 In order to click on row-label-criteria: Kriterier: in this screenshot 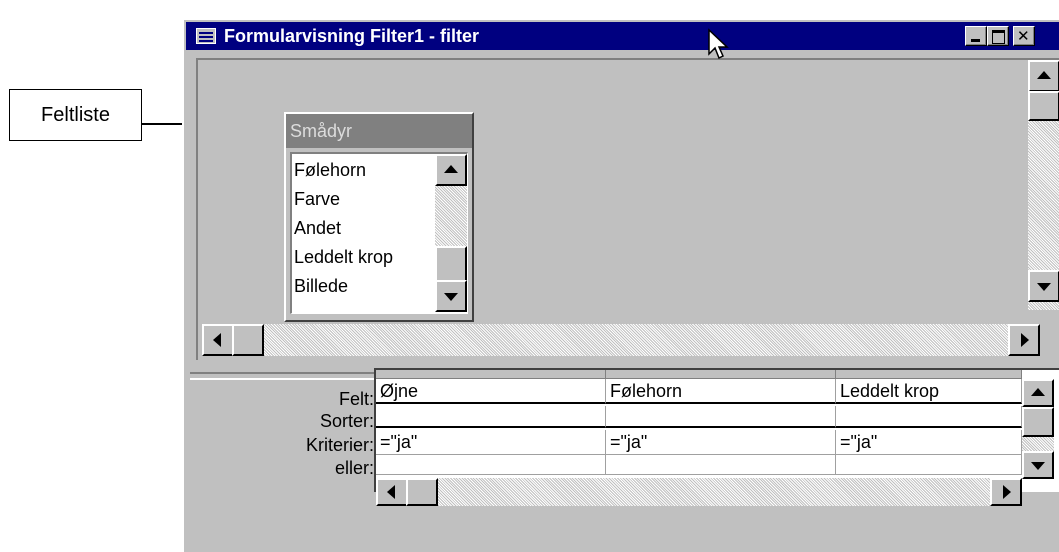, I will do `click(339, 445)`.